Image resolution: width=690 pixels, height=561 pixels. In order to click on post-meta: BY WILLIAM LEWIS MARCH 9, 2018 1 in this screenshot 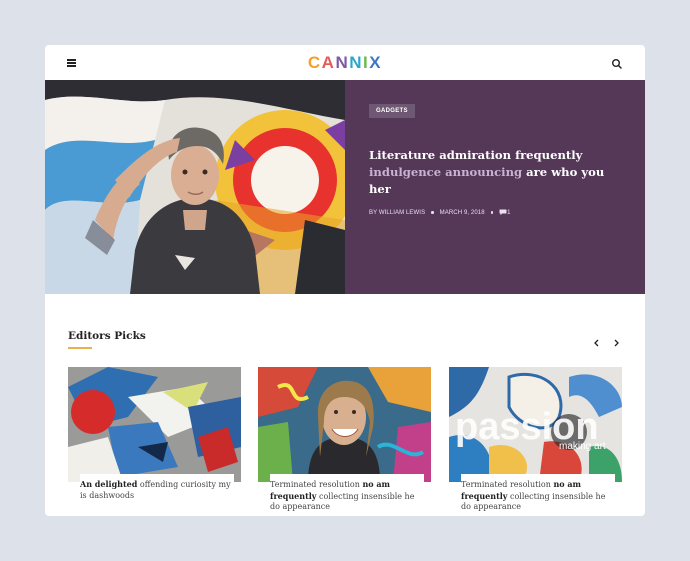, I will do `click(440, 212)`.